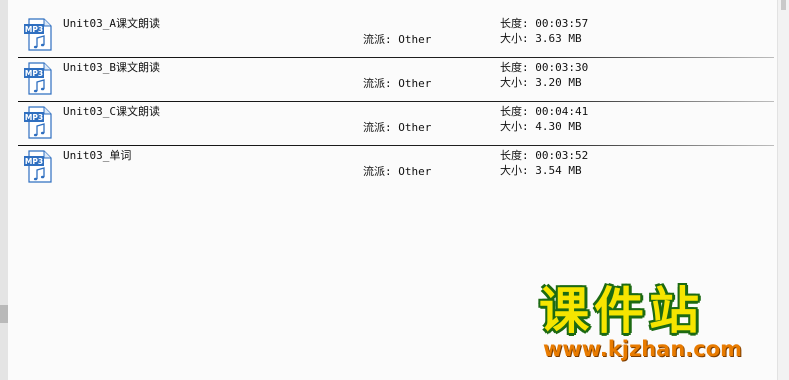 The height and width of the screenshot is (380, 789). Describe the element at coordinates (621, 311) in the screenshot. I see `watermark-title: 课件站` at that location.